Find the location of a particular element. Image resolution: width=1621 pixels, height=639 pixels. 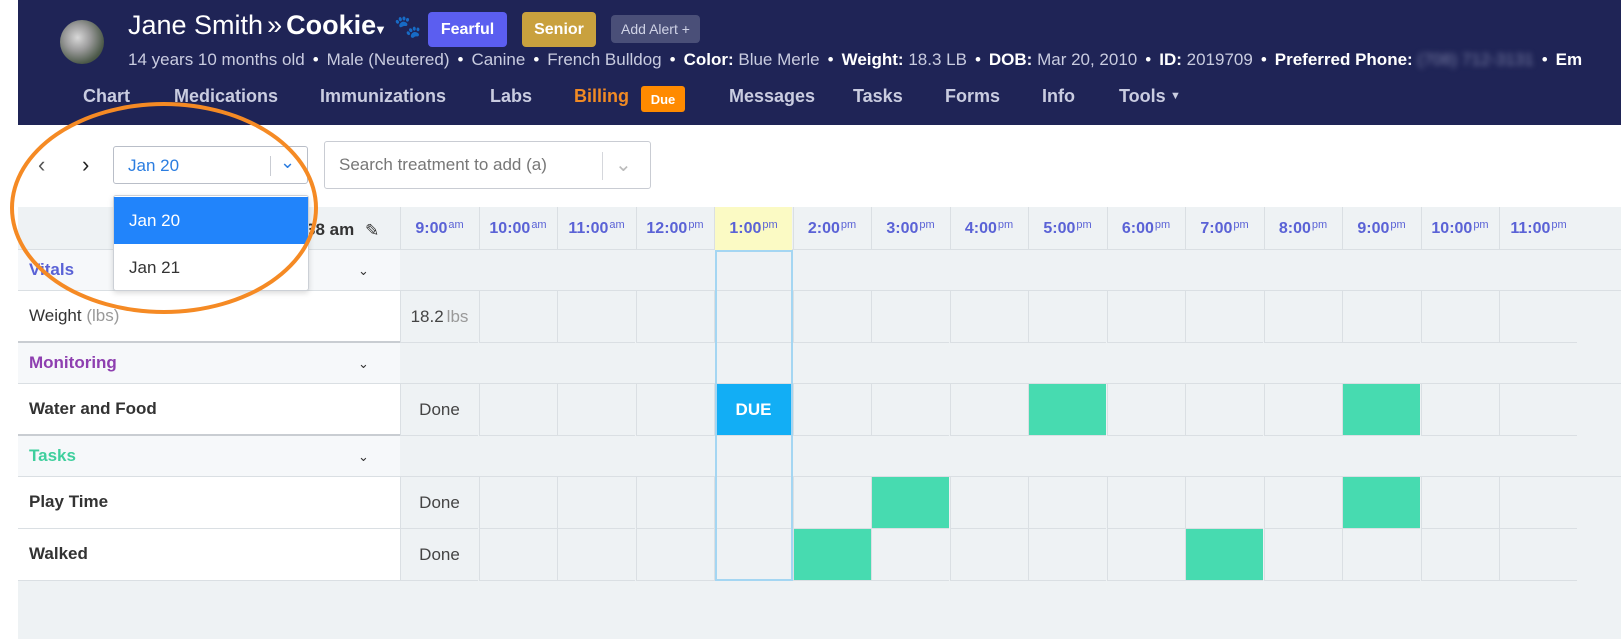

tab-tools: Tools is located at coordinates (1142, 96).